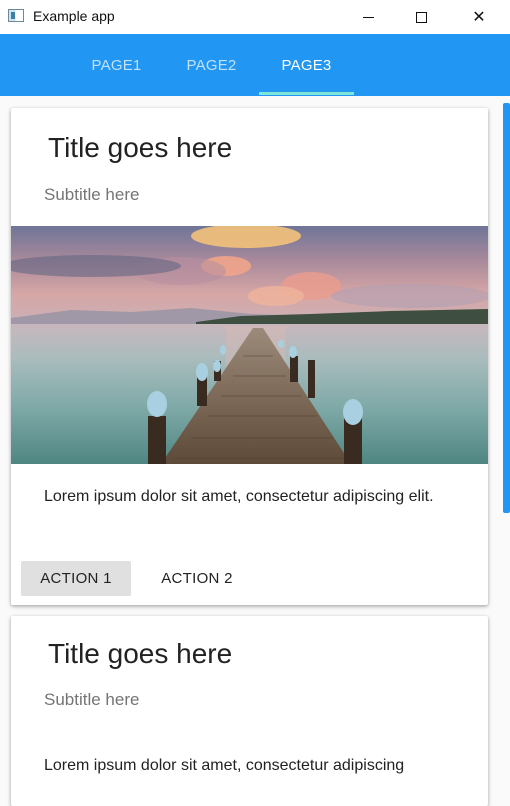 The height and width of the screenshot is (806, 510). Describe the element at coordinates (116, 65) in the screenshot. I see `tab-page1: PAGE1` at that location.